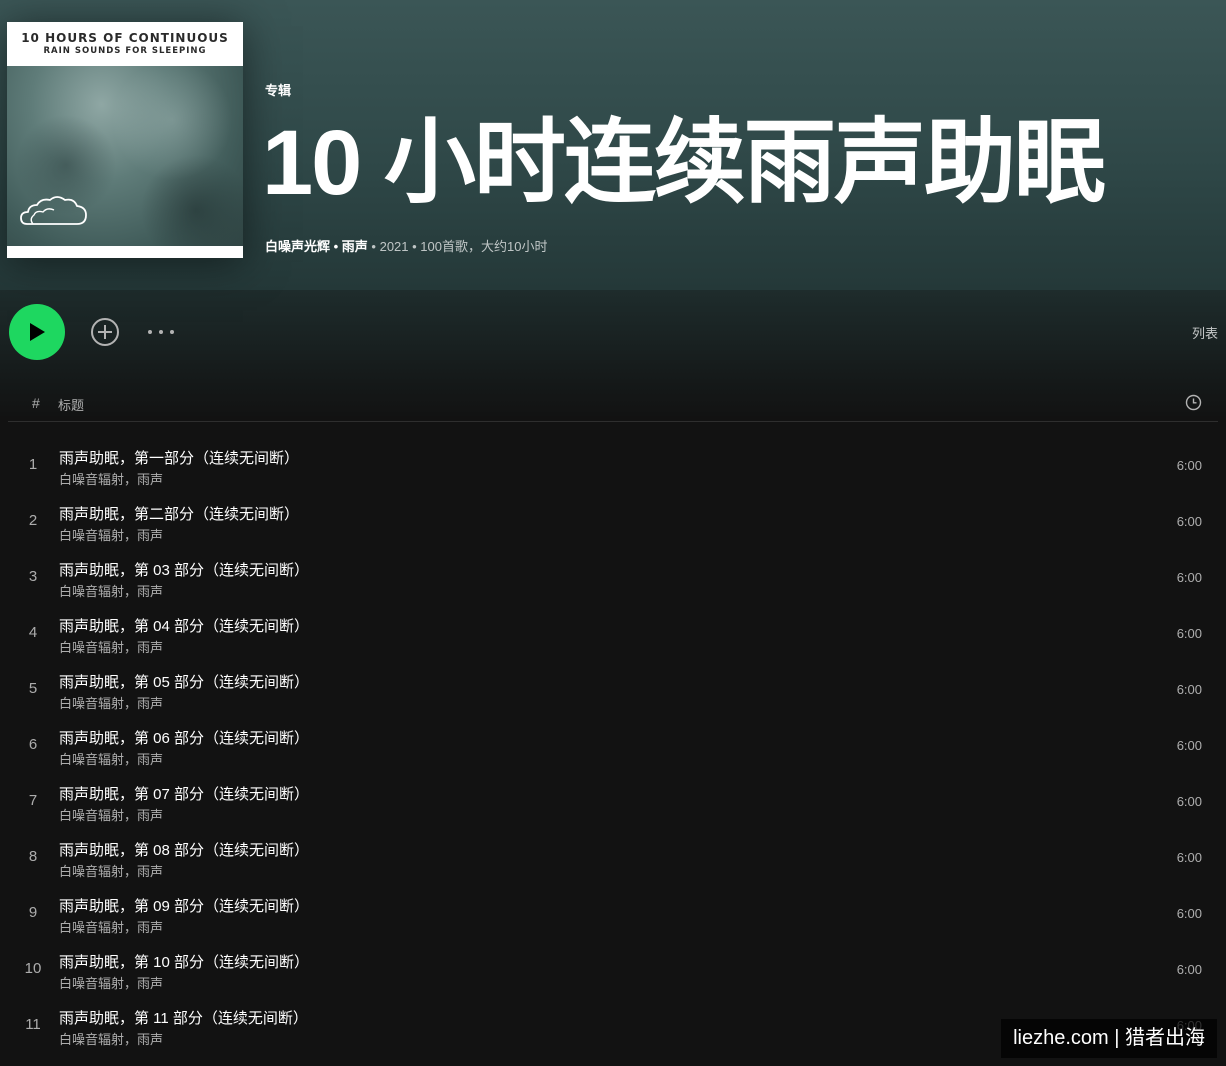 The width and height of the screenshot is (1226, 1066). I want to click on track-index: 9, so click(33, 912).